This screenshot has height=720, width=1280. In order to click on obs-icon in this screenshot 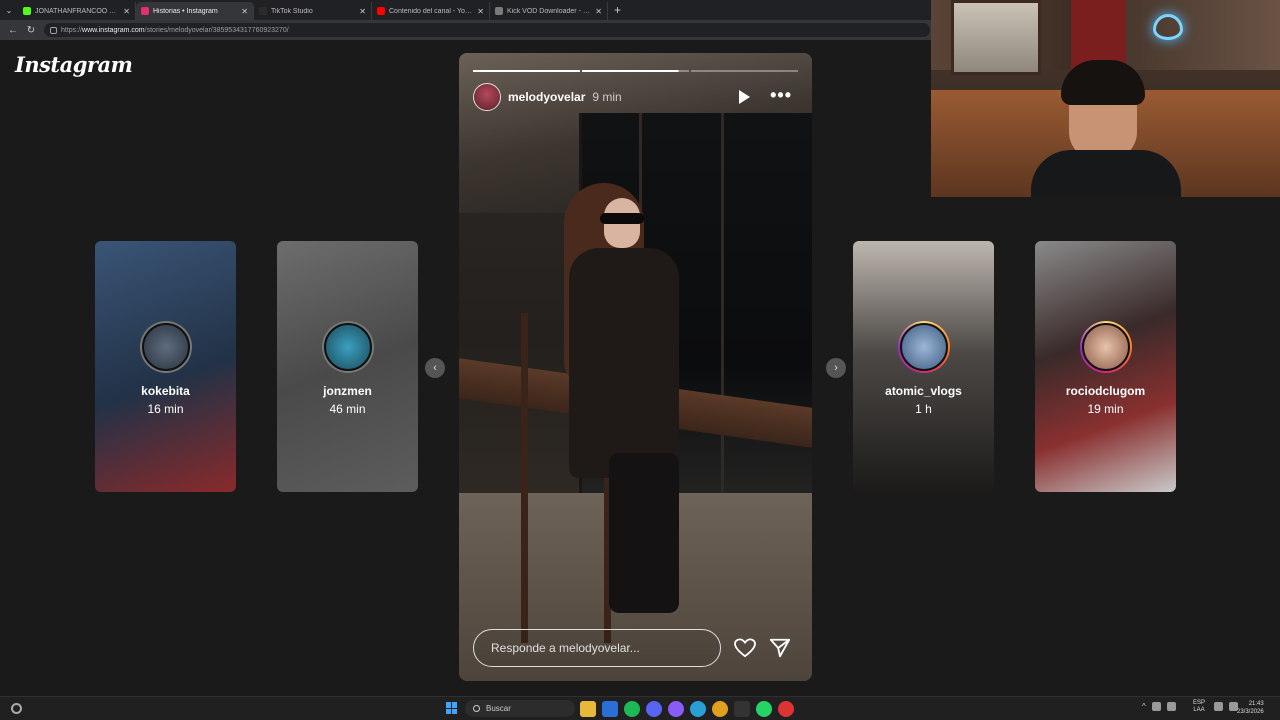, I will do `click(786, 709)`.